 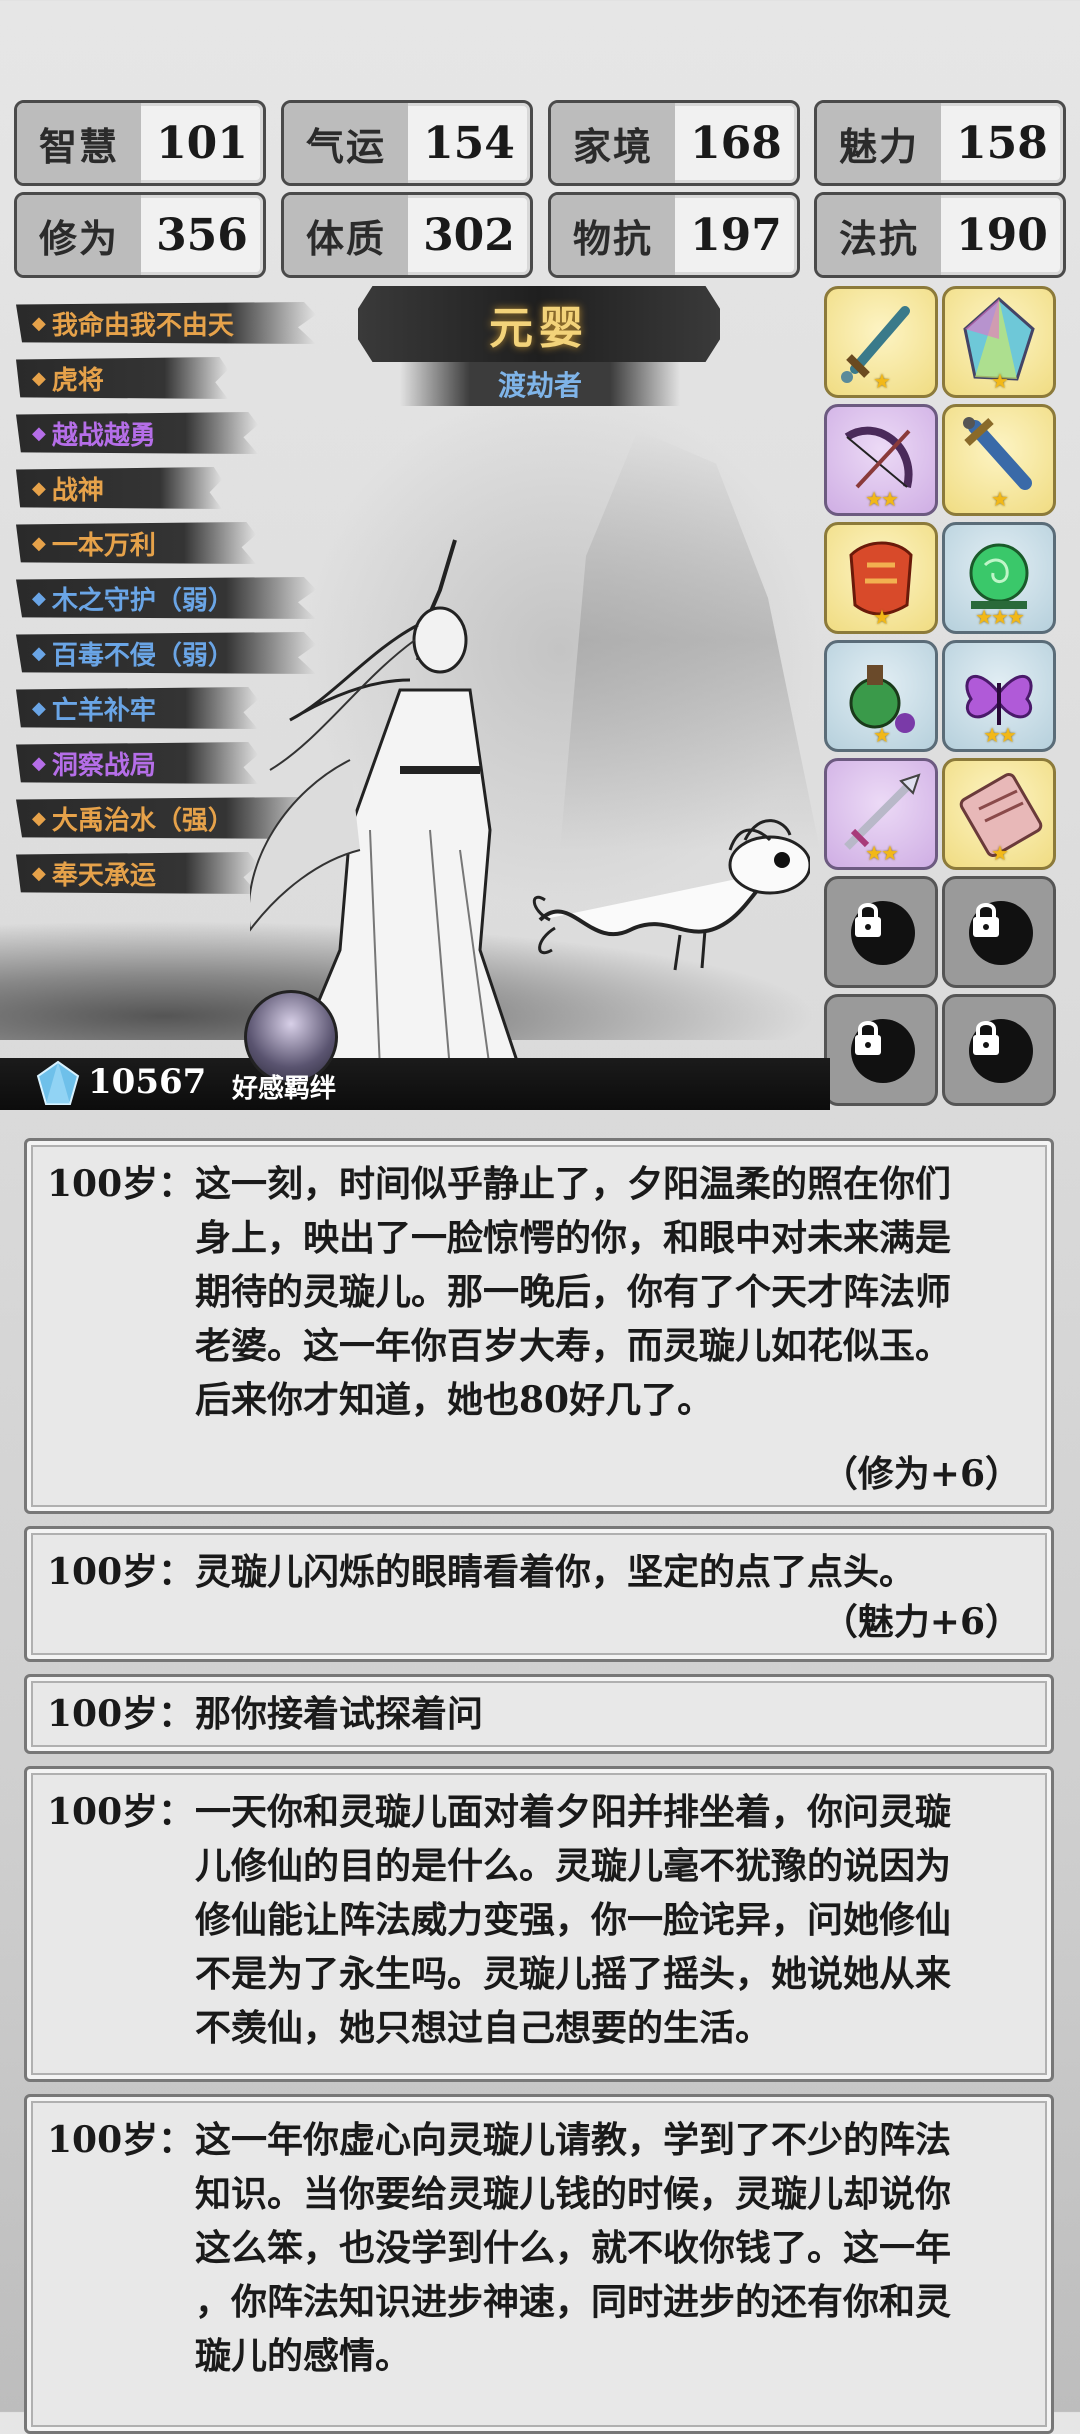 What do you see at coordinates (881, 814) in the screenshot?
I see `item-slot-spear: ★★` at bounding box center [881, 814].